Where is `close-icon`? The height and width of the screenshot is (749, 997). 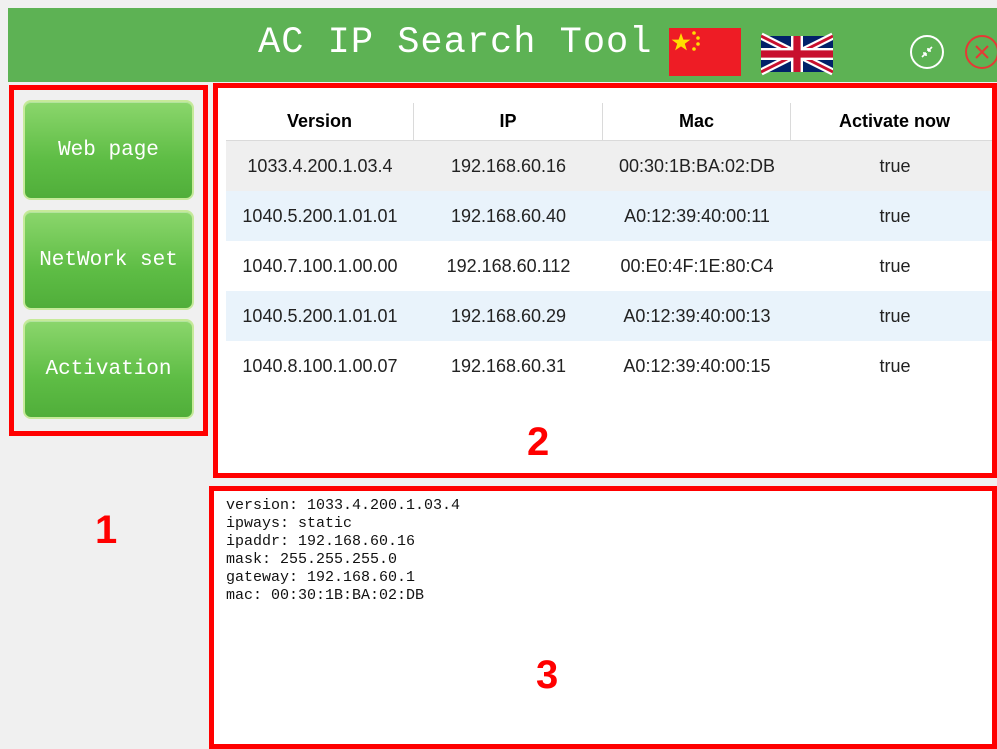 close-icon is located at coordinates (981, 52).